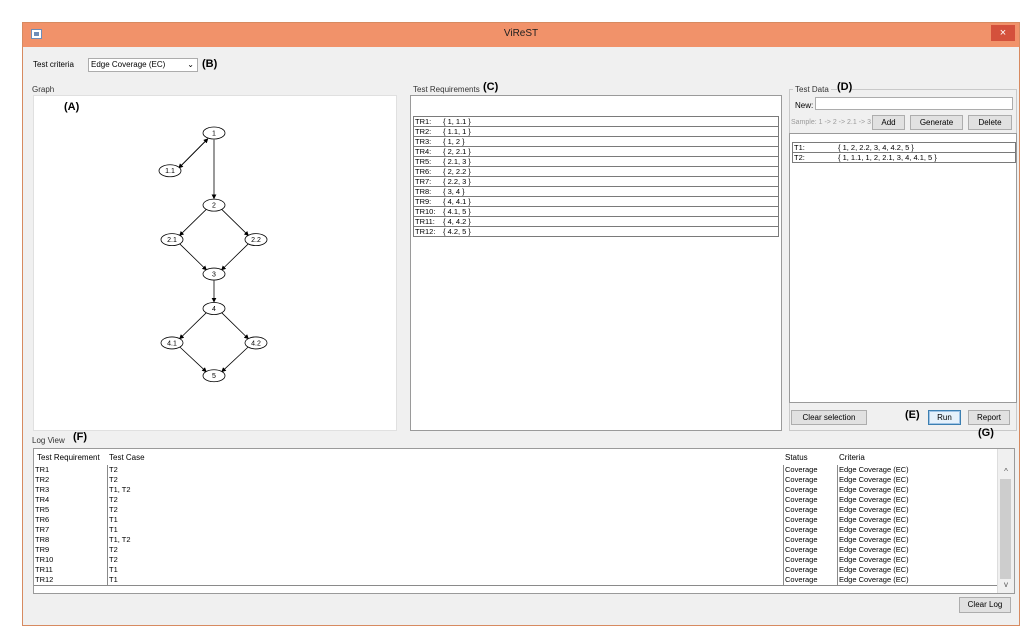  I want to click on log-cell-requirement: TR4, so click(42, 499).